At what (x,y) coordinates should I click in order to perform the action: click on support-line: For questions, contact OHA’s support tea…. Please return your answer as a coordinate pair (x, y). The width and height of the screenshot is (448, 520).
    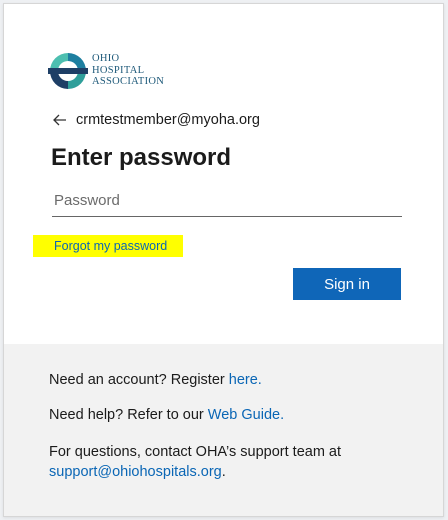
    Looking at the image, I should click on (195, 452).